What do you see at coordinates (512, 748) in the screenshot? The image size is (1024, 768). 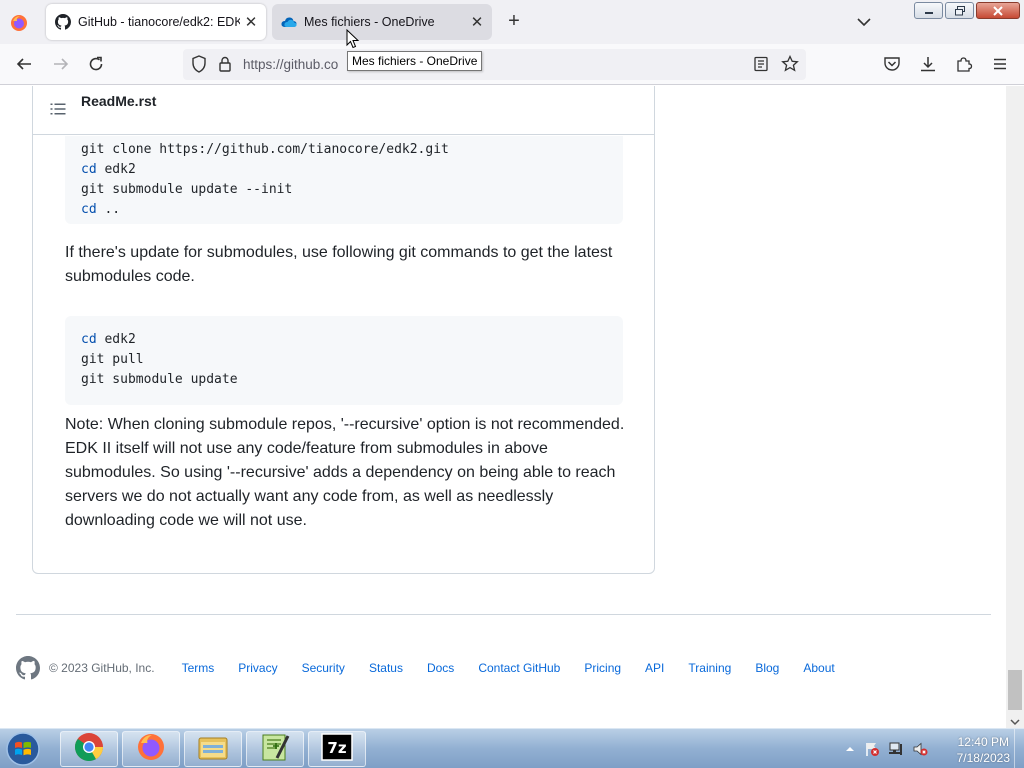 I see `windows-taskbar: 7z 12:40 PM 7/18/2023` at bounding box center [512, 748].